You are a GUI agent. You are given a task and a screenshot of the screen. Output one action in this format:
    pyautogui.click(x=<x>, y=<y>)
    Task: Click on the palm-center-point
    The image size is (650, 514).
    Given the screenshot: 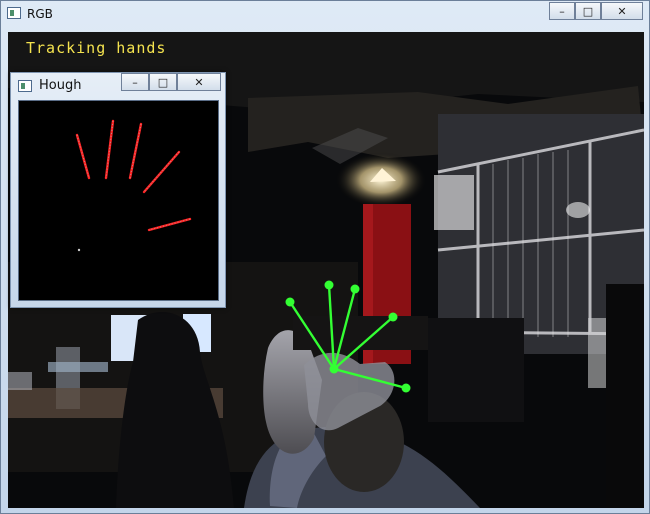 What is the action you would take?
    pyautogui.click(x=334, y=369)
    